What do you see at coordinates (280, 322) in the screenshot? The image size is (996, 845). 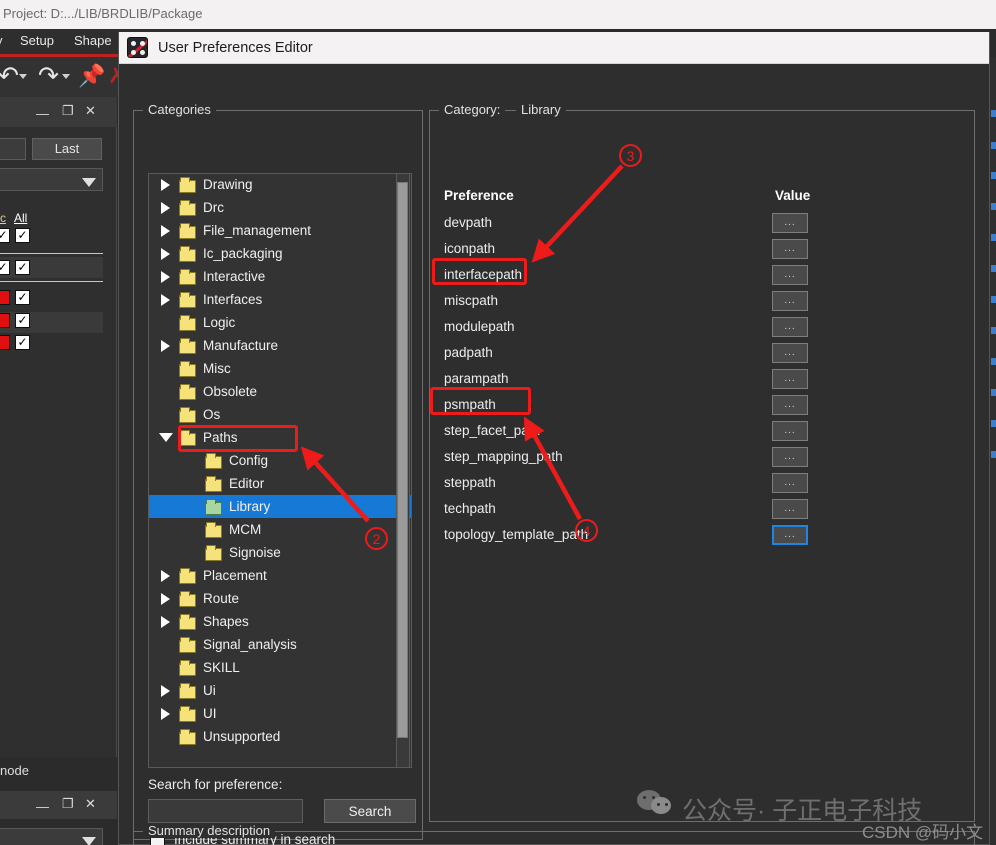 I see `tree-item-logic: Logic` at bounding box center [280, 322].